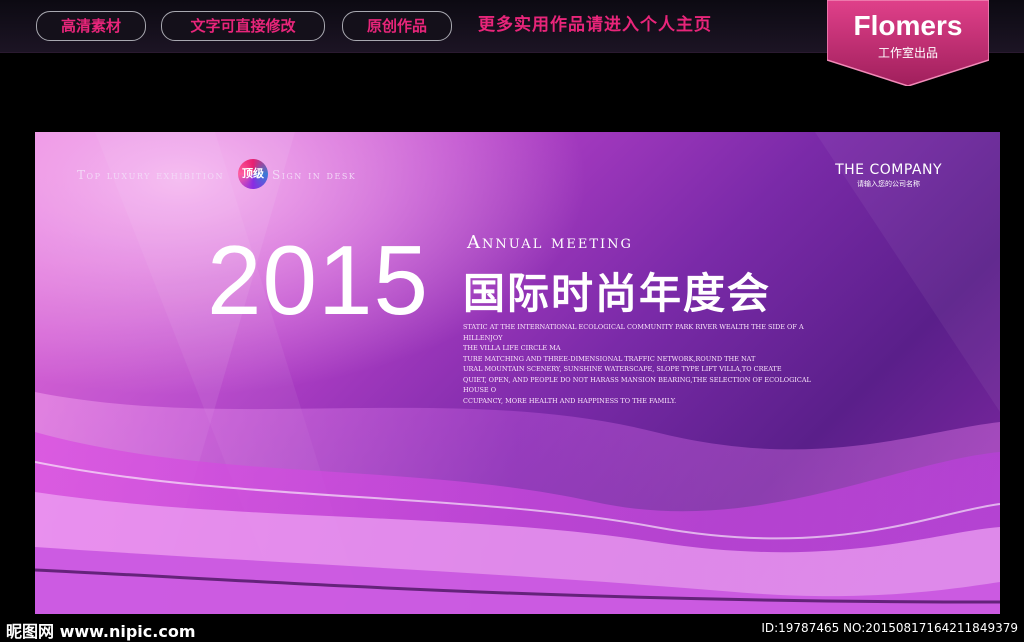 The width and height of the screenshot is (1024, 642). I want to click on seal-icon: 顶级, so click(253, 174).